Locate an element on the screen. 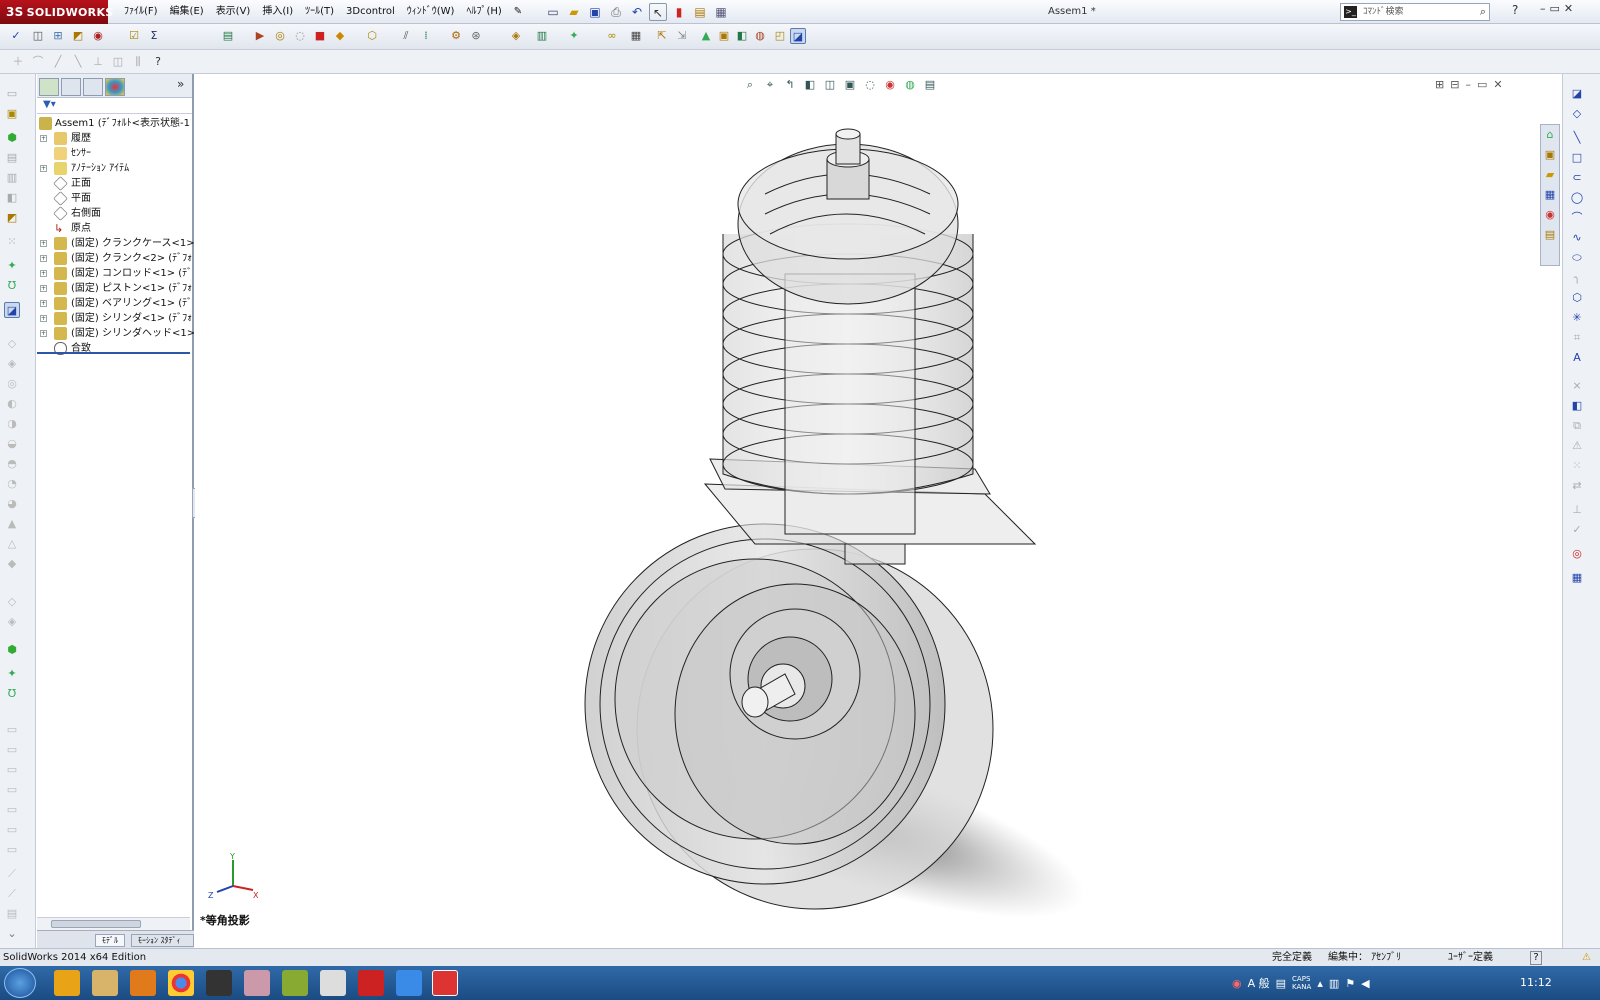 The height and width of the screenshot is (1000, 1600). left-tool-9-icon: ◈ is located at coordinates (12, 364).